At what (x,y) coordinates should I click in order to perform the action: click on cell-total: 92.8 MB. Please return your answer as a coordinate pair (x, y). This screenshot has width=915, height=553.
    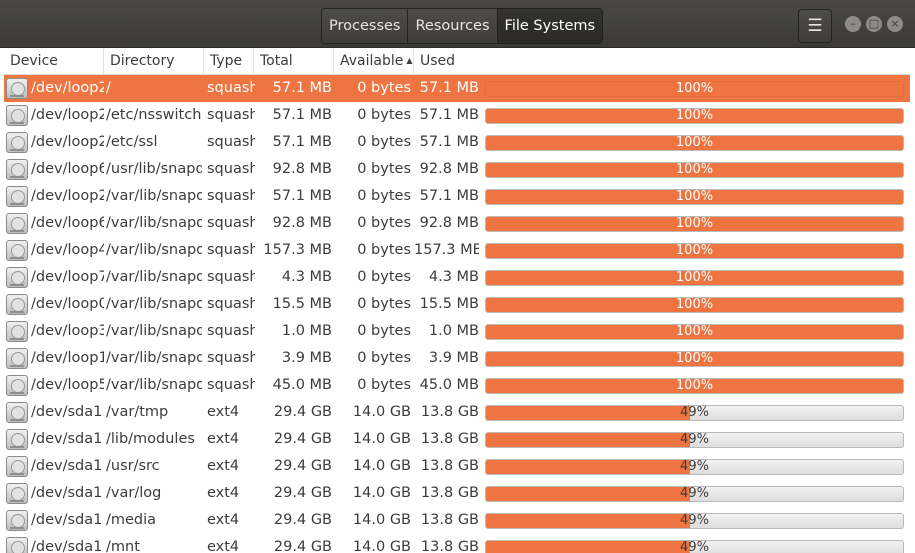
    Looking at the image, I should click on (302, 169).